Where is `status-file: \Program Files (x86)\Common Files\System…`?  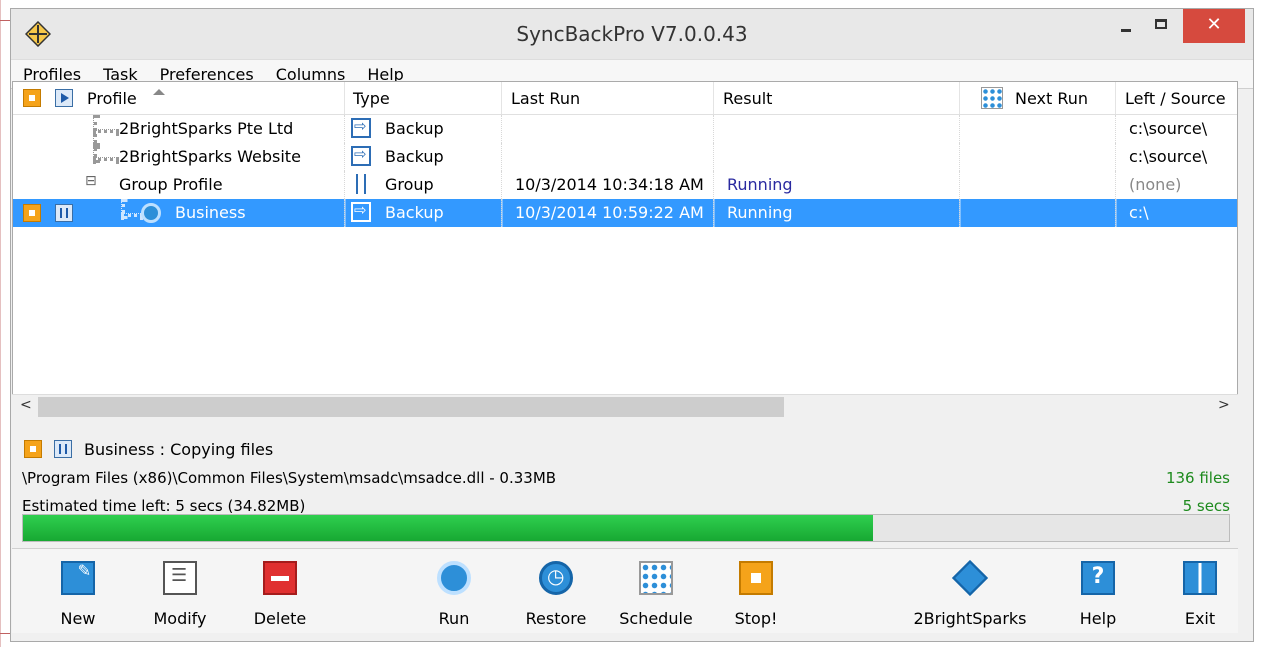
status-file: \Program Files (x86)\Common Files\System… is located at coordinates (289, 478).